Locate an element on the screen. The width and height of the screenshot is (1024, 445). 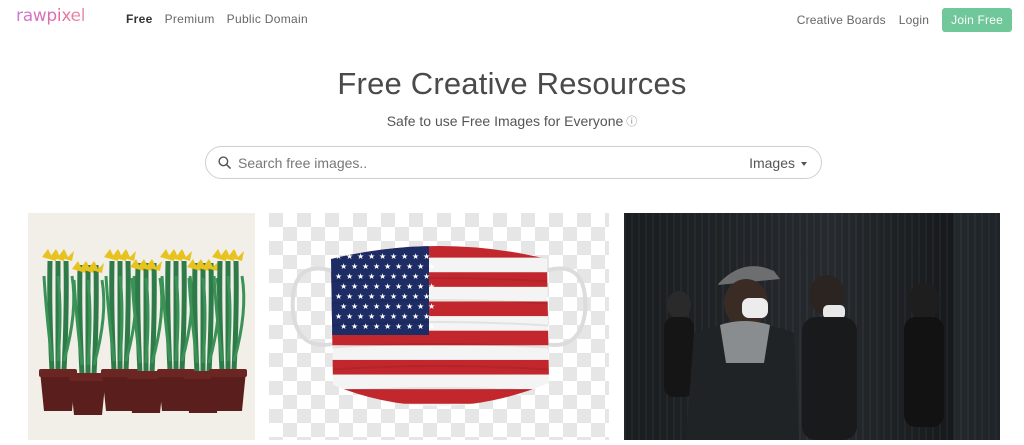
nav-link-login: Login is located at coordinates (914, 20).